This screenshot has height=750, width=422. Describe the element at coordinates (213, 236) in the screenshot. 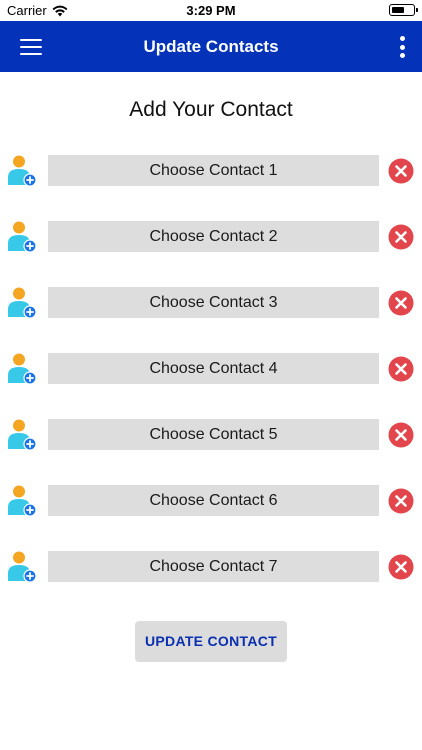

I see `choose-contact-button: Choose Contact 2` at that location.